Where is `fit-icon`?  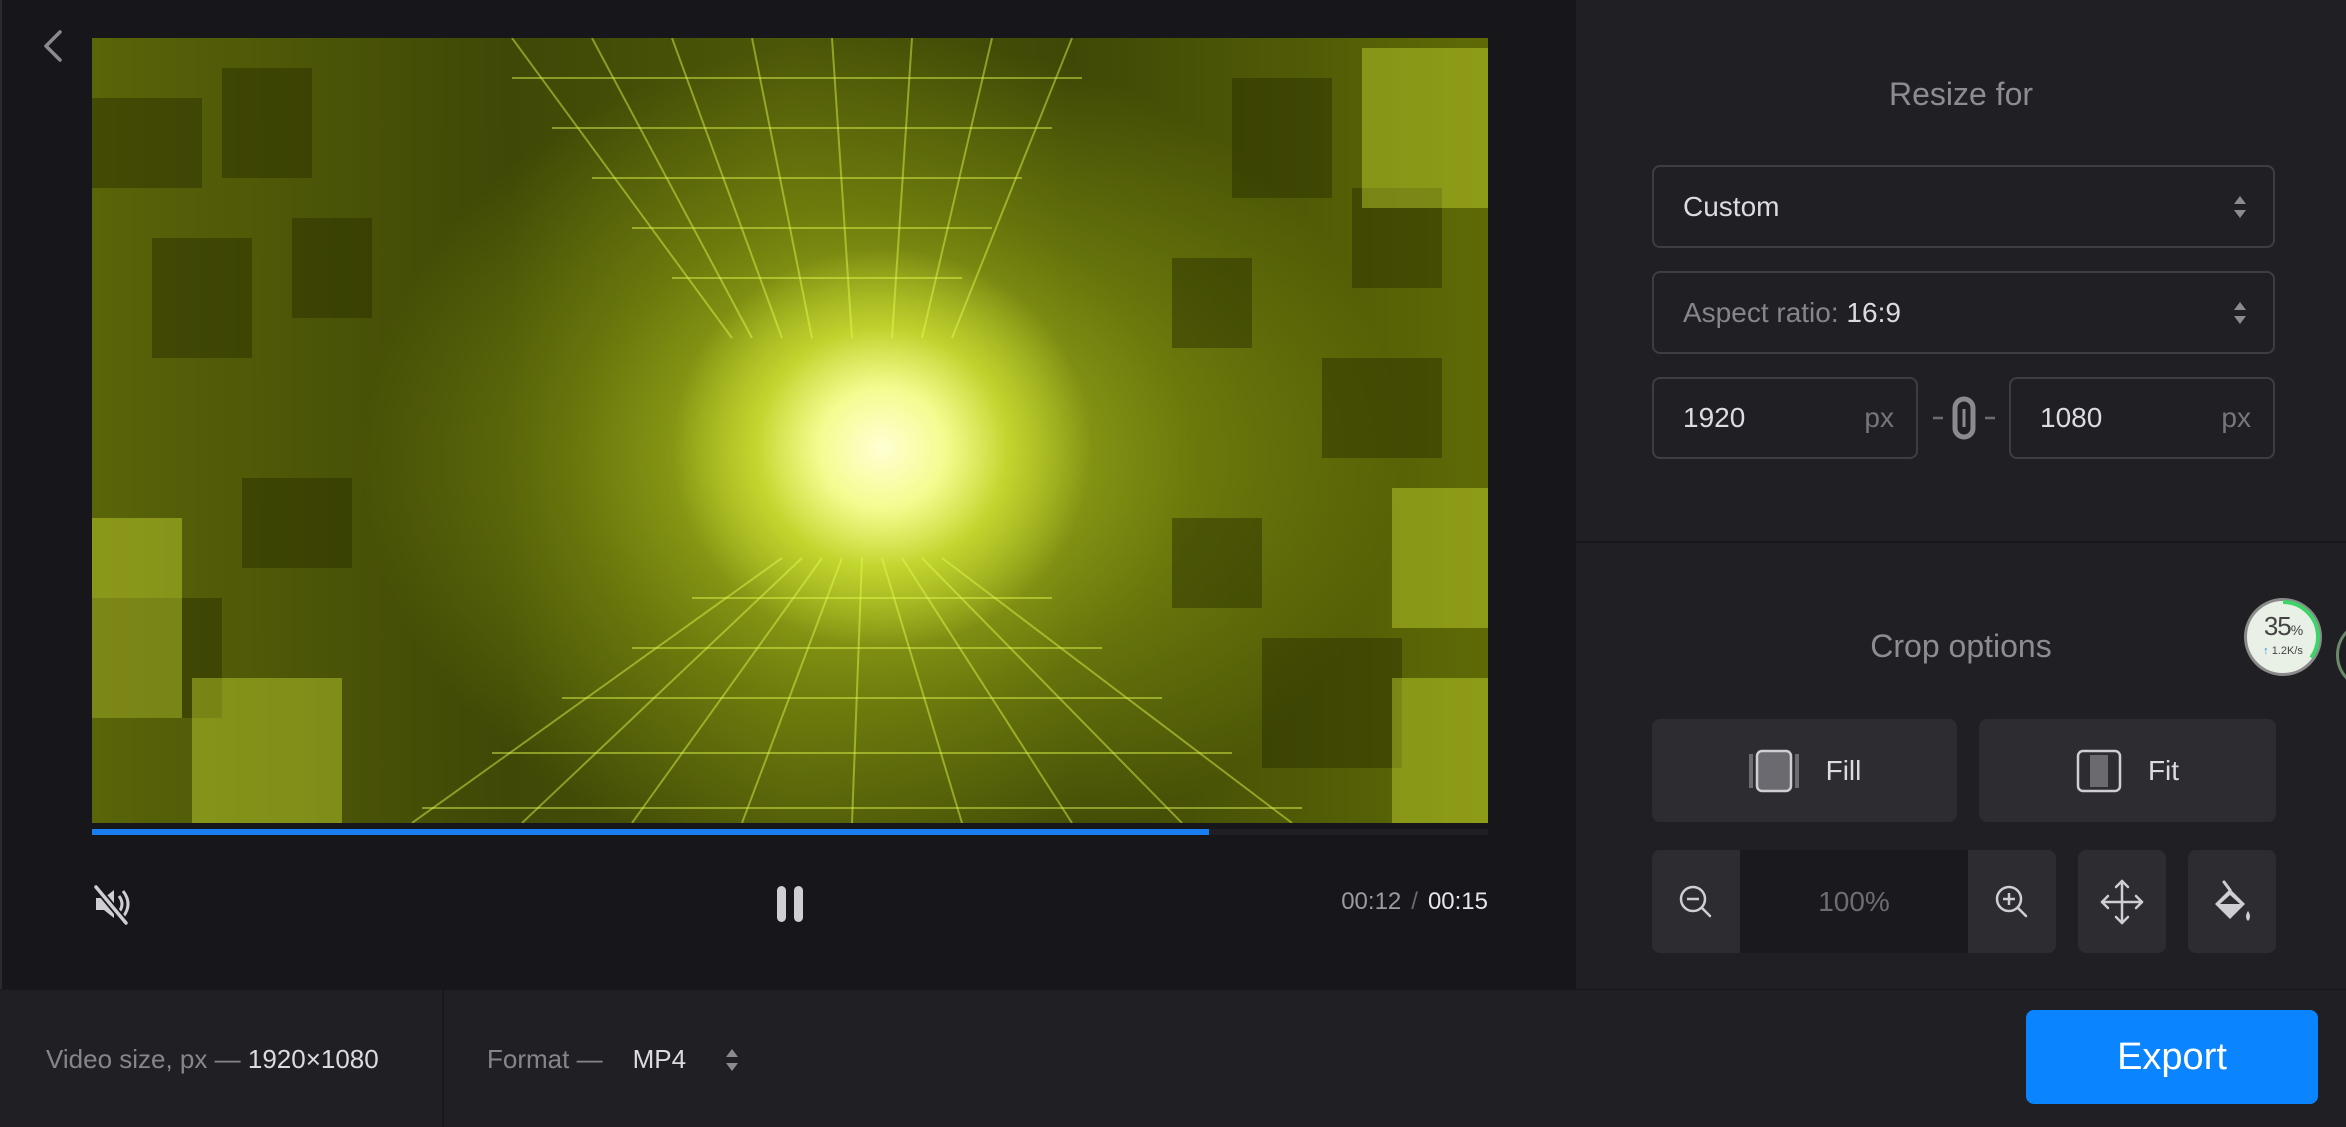 fit-icon is located at coordinates (2099, 770).